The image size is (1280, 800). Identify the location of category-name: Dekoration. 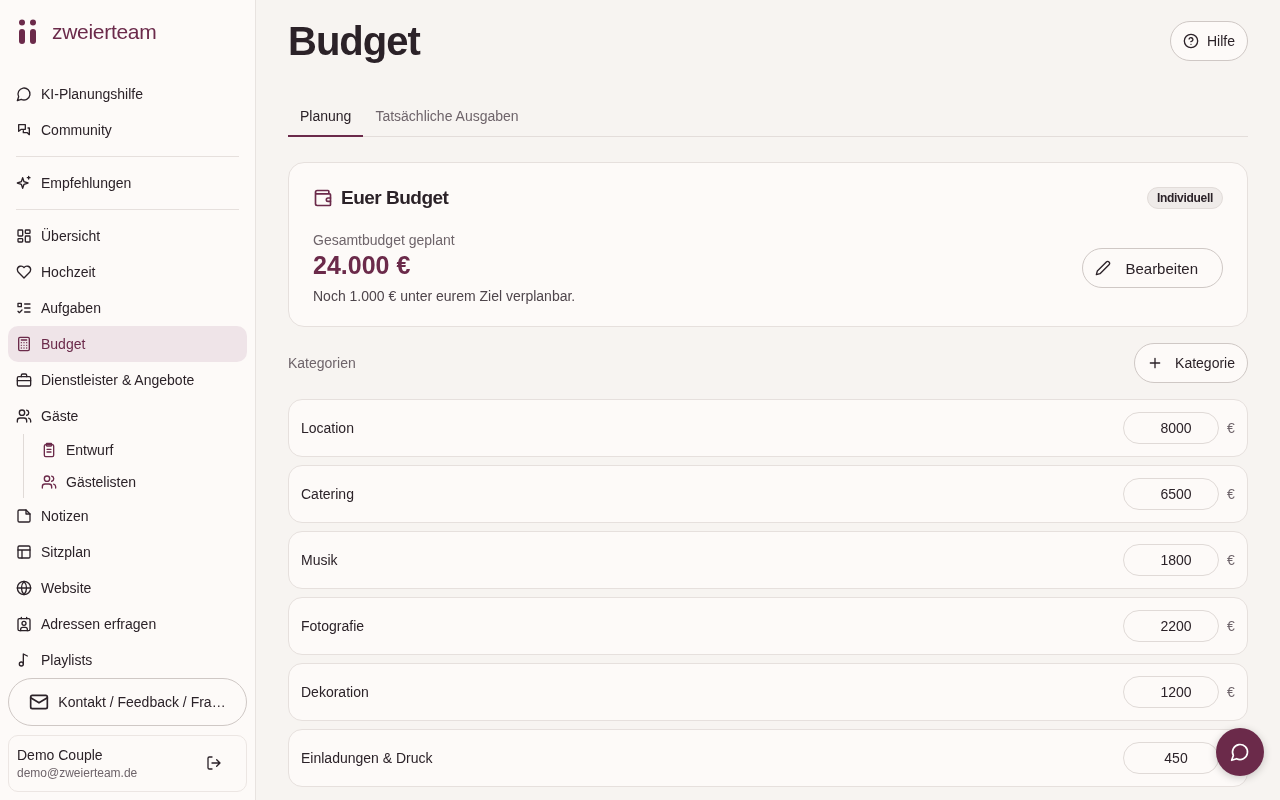
(335, 692).